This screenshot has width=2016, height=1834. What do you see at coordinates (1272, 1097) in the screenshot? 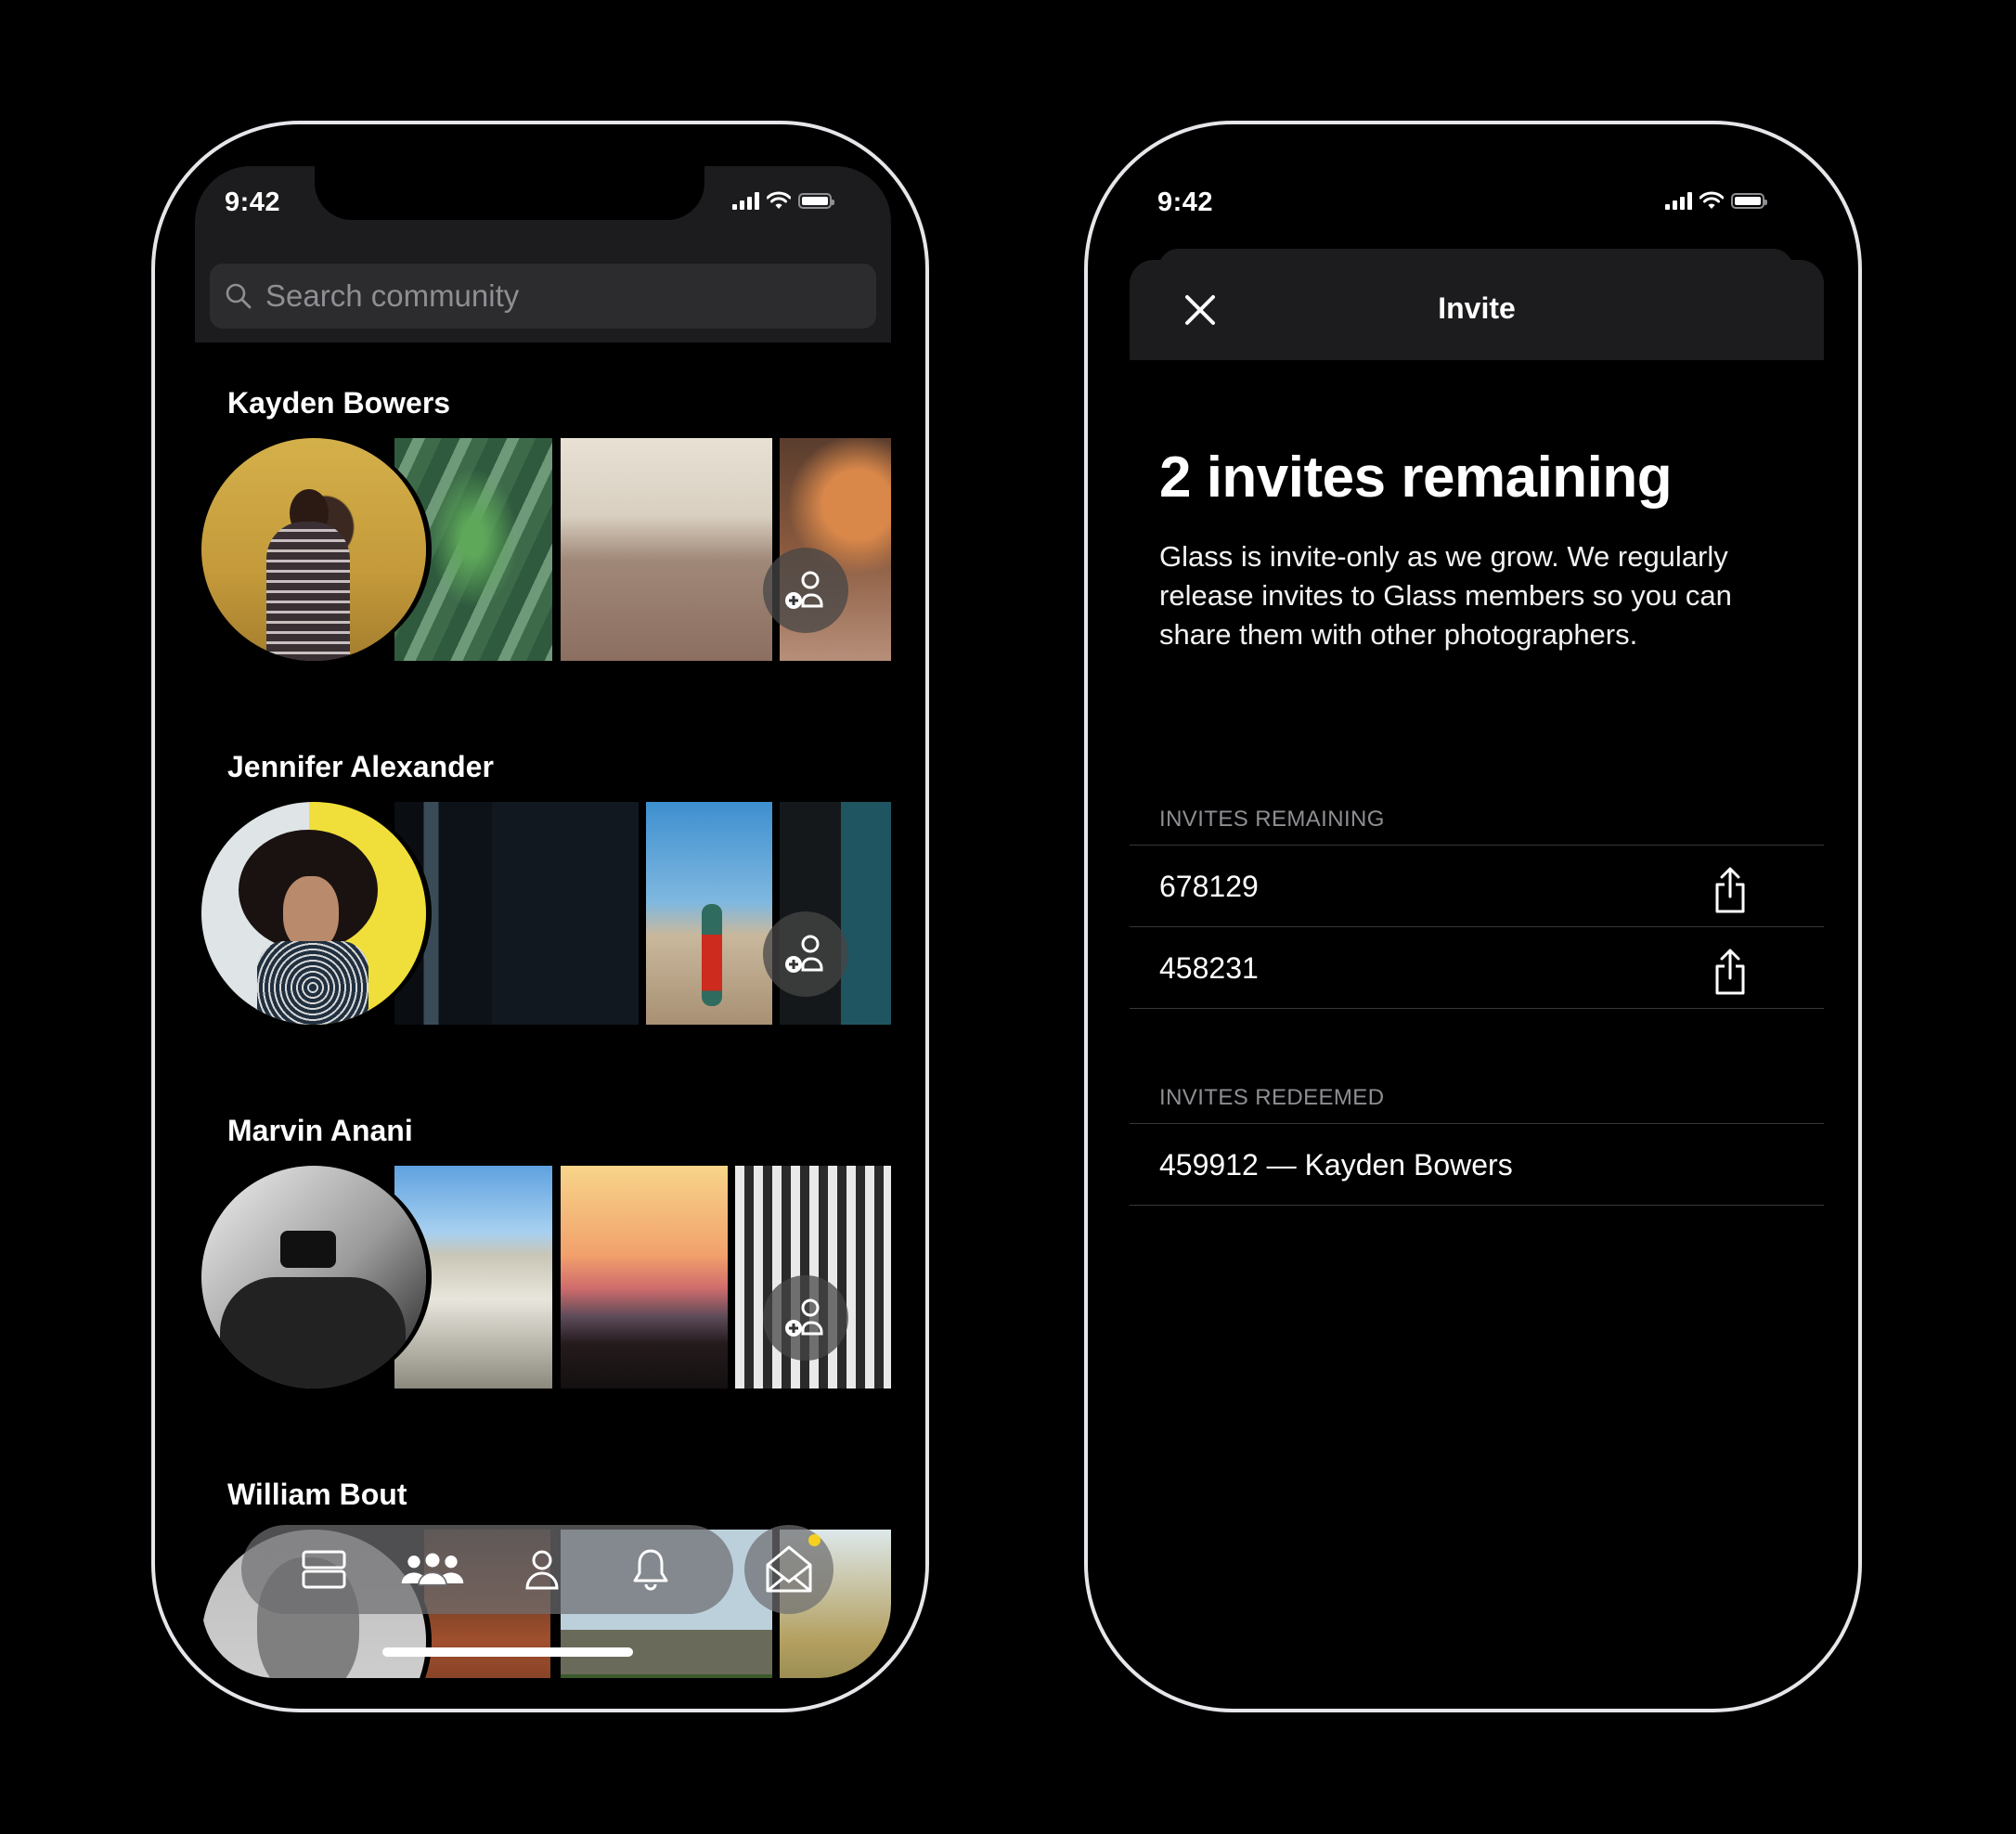
I see `section-label-redeemed: INVITES REDEEMED` at bounding box center [1272, 1097].